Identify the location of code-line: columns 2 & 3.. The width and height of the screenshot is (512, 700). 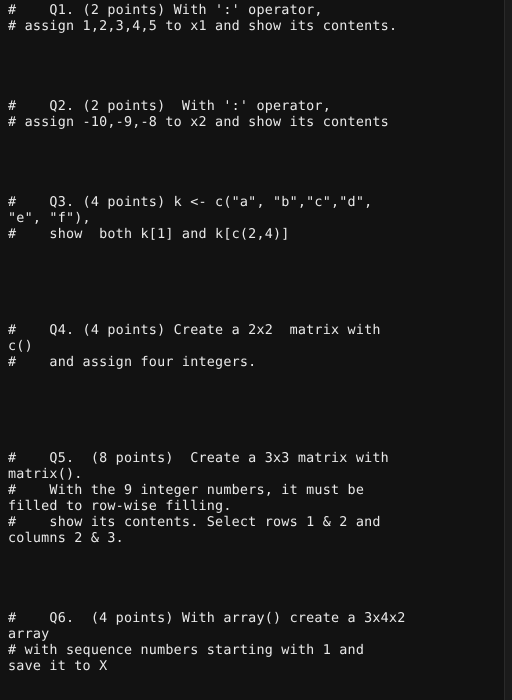
(66, 538).